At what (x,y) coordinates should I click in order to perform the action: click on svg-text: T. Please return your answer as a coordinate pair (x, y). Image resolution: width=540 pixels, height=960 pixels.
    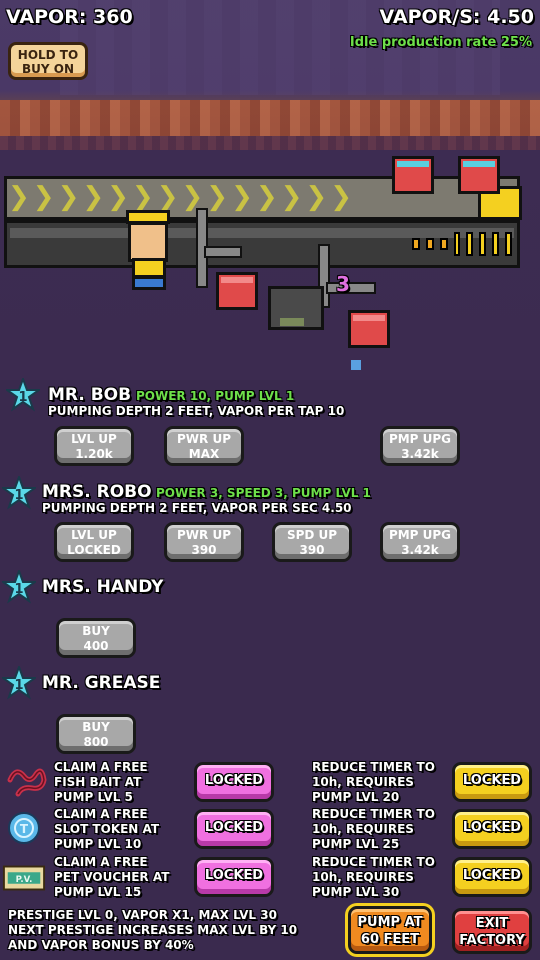
    Looking at the image, I should click on (24, 829).